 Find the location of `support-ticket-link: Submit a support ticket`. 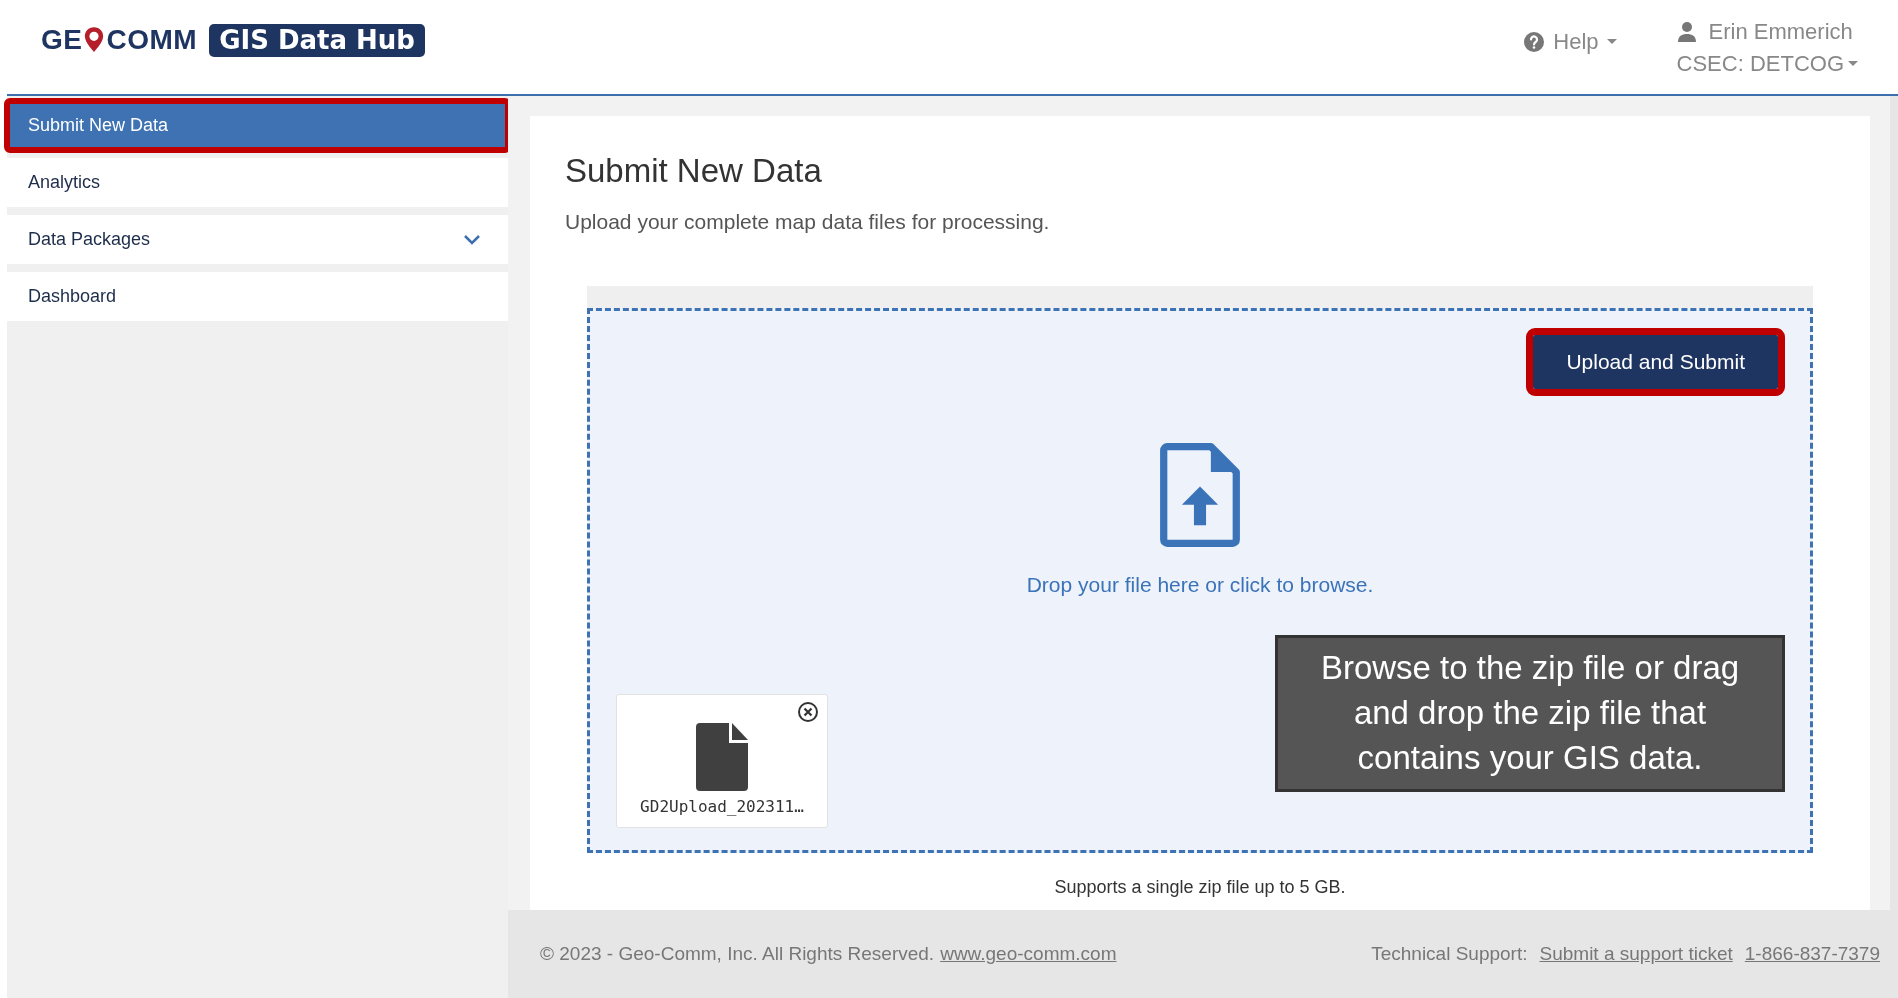

support-ticket-link: Submit a support ticket is located at coordinates (1636, 954).